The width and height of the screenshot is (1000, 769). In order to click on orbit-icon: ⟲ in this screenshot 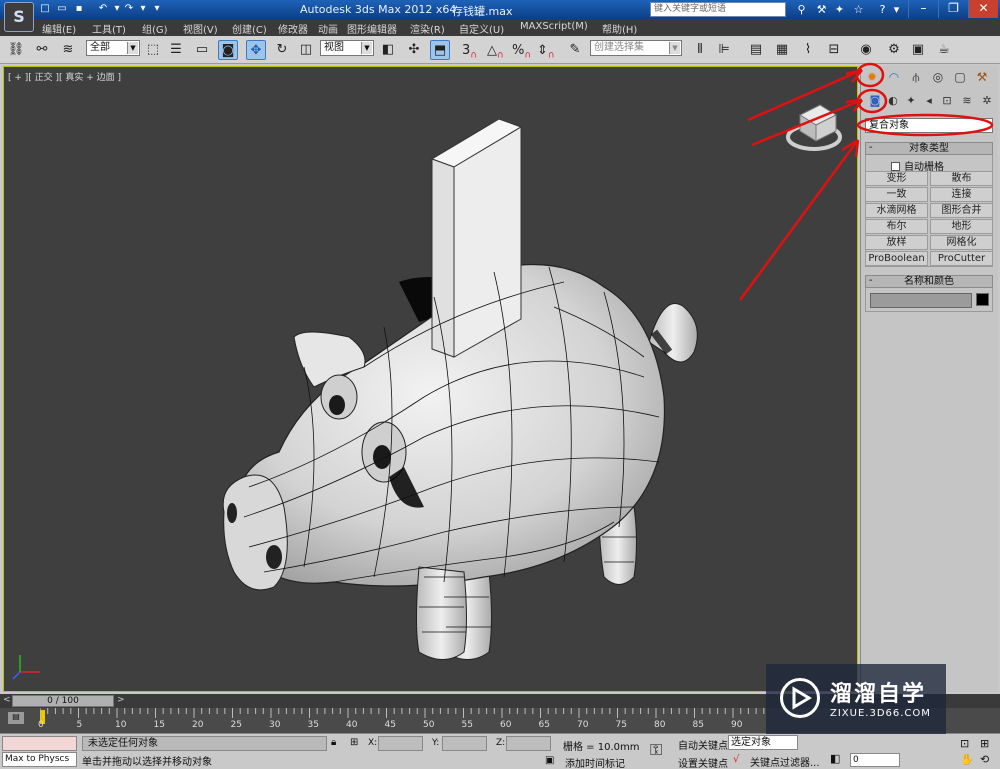, I will do `click(984, 759)`.